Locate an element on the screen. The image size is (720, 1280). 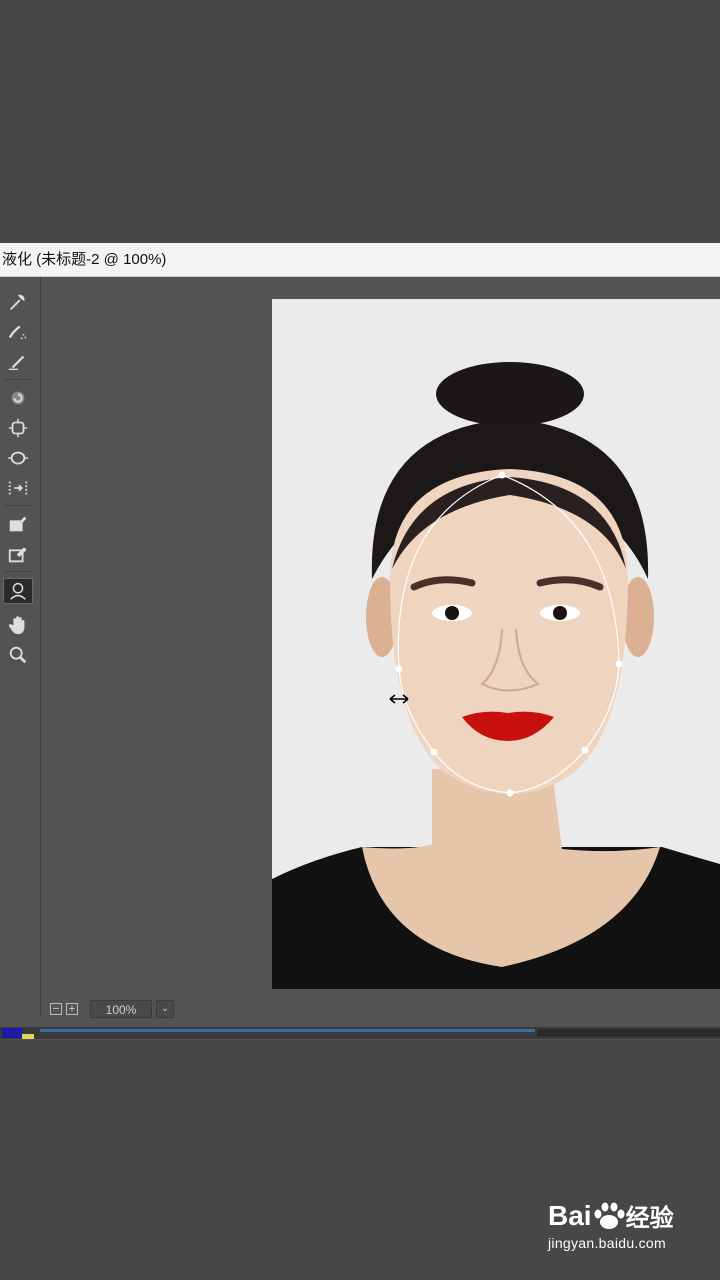
watermark-logo-text: Bai is located at coordinates (570, 1215).